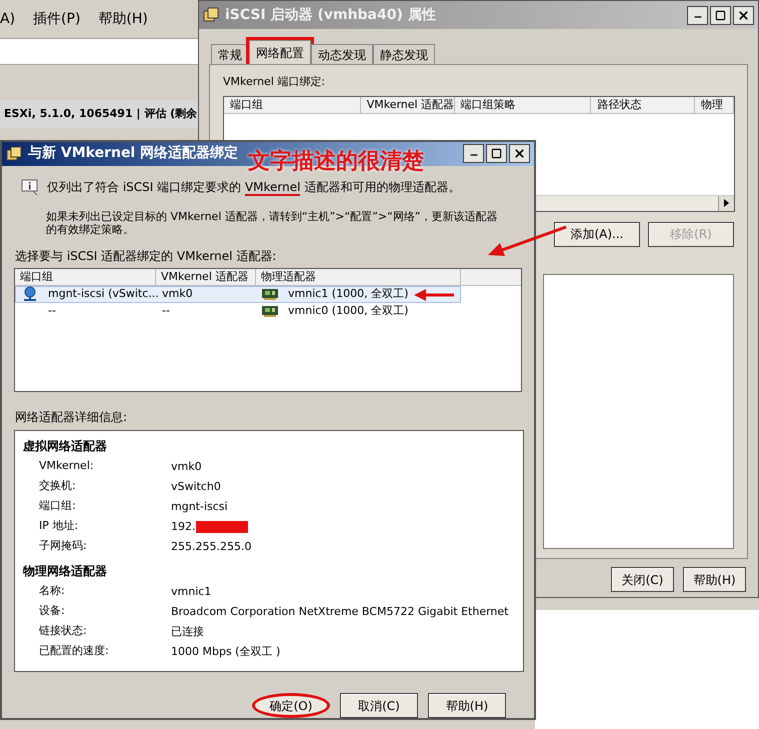 This screenshot has width=759, height=729. I want to click on field-label: IP 地址:, so click(59, 526).